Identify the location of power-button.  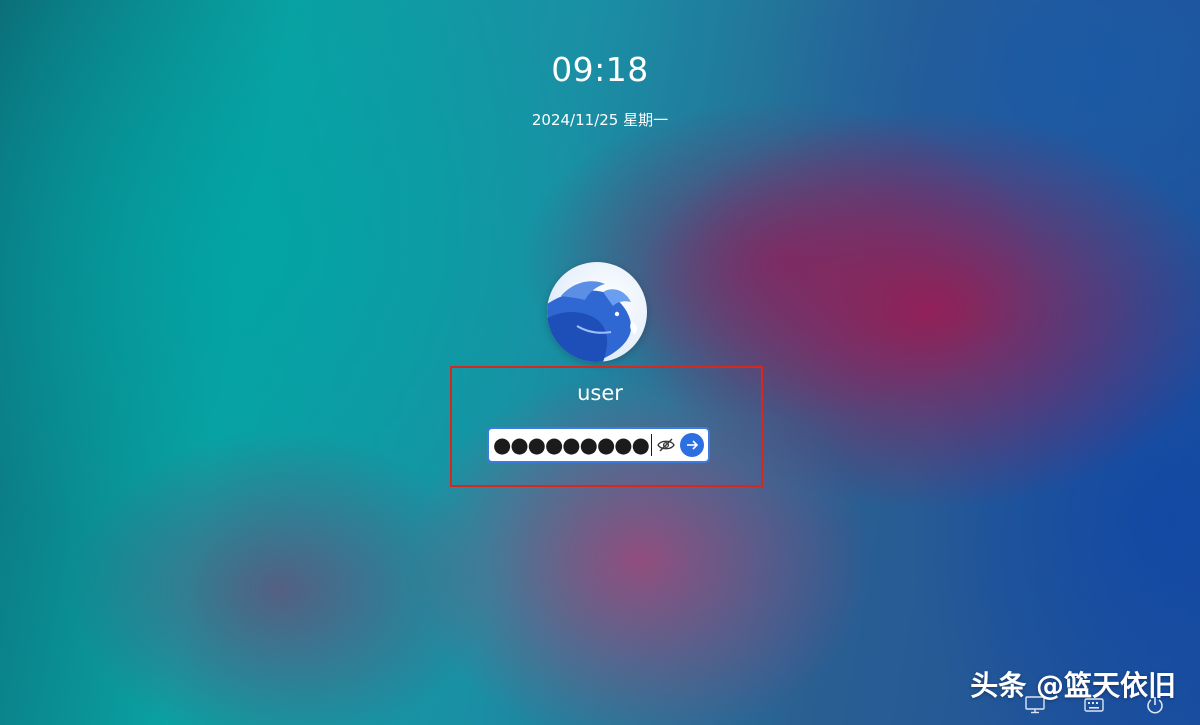
(1155, 705).